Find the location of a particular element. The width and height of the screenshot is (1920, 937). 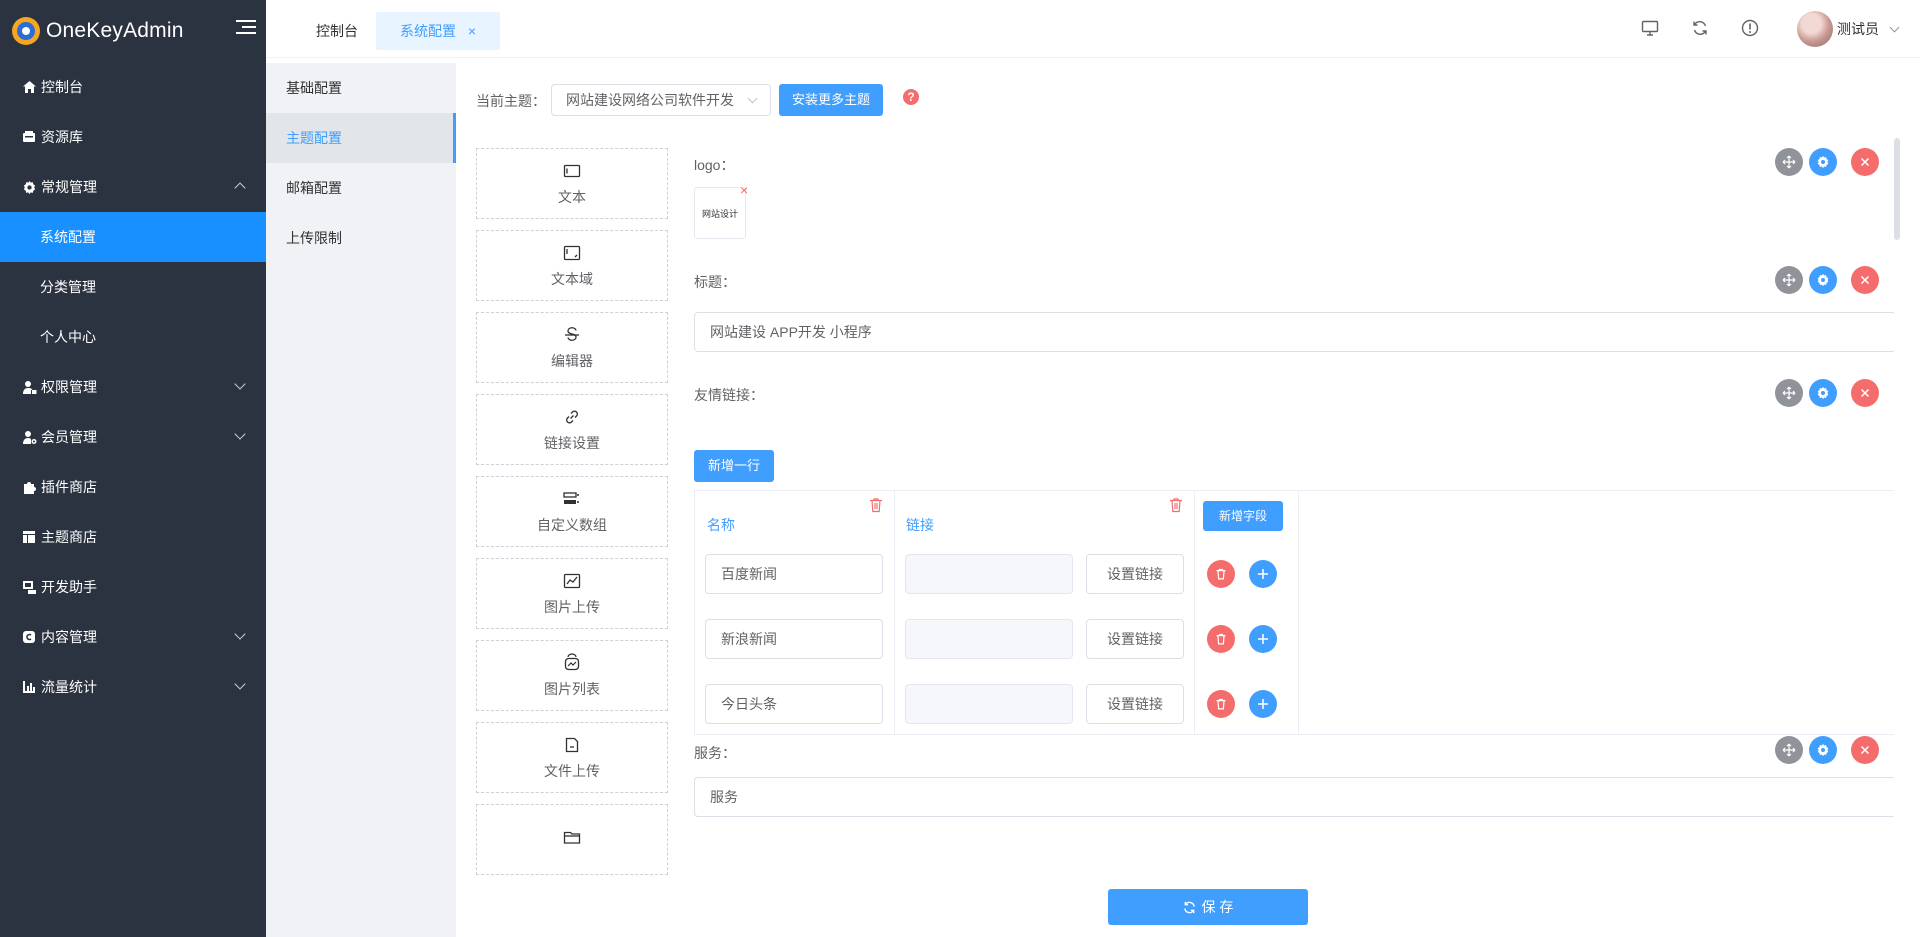

sidebar-item-category: 分类管理 is located at coordinates (133, 287).